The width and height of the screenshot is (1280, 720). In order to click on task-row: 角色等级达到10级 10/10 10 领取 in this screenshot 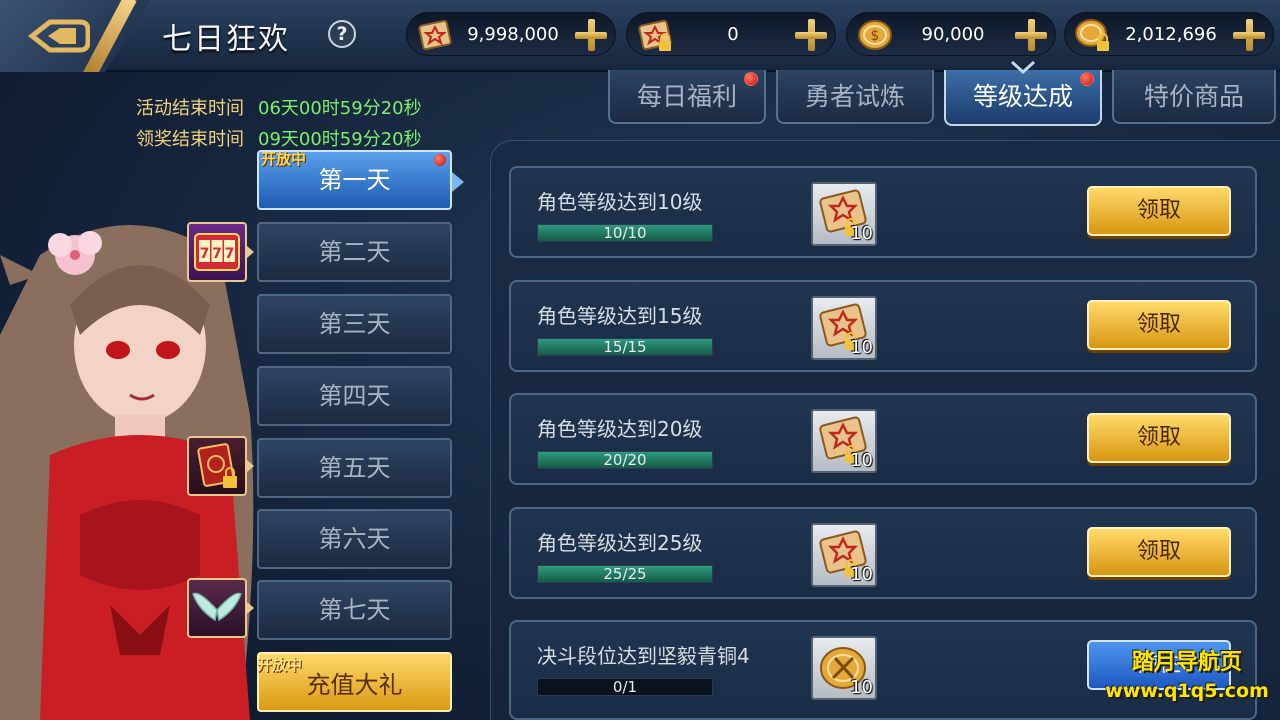, I will do `click(883, 212)`.